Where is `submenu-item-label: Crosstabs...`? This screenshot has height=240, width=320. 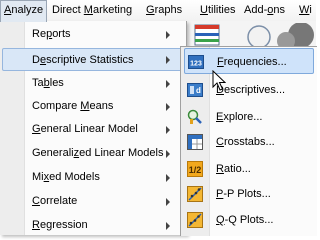
submenu-item-label: Crosstabs... is located at coordinates (245, 142).